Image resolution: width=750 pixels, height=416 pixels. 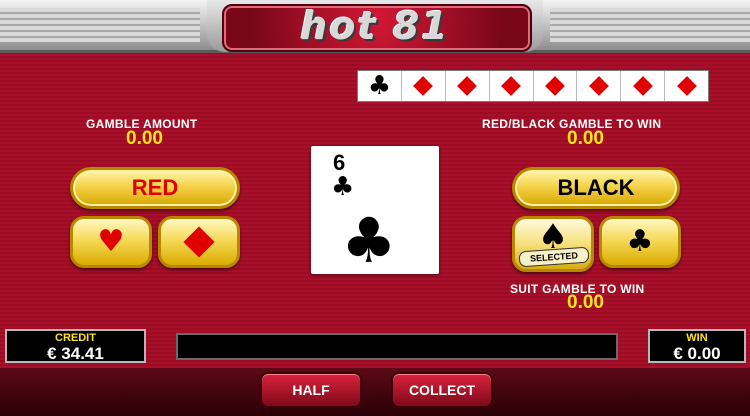 What do you see at coordinates (585, 302) in the screenshot?
I see `suit-gamble-value: 0.00` at bounding box center [585, 302].